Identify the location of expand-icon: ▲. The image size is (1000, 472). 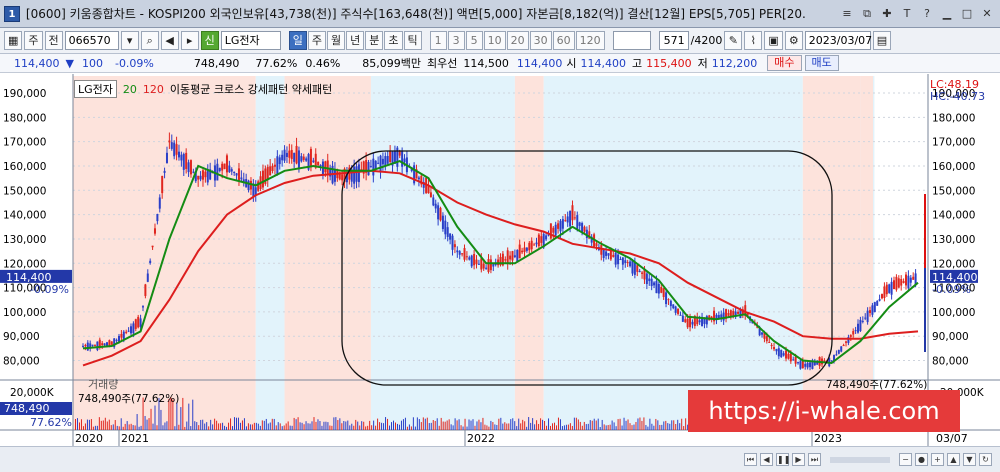
(953, 459).